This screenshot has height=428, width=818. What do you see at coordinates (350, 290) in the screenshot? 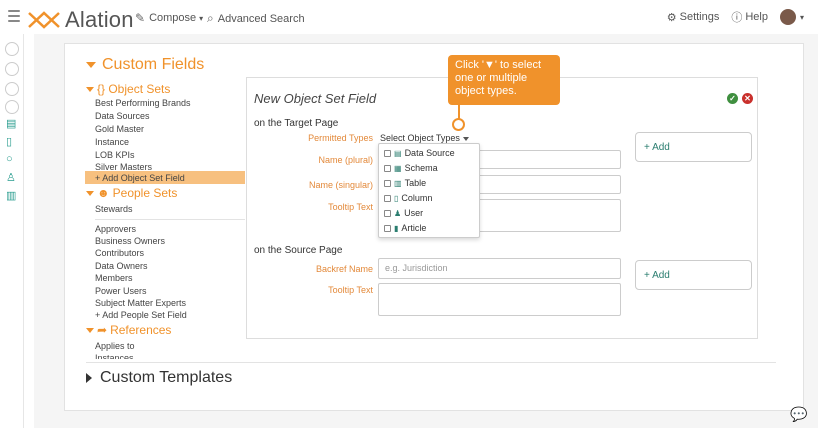
I see `source-tooltip-label: Tooltip Text` at bounding box center [350, 290].